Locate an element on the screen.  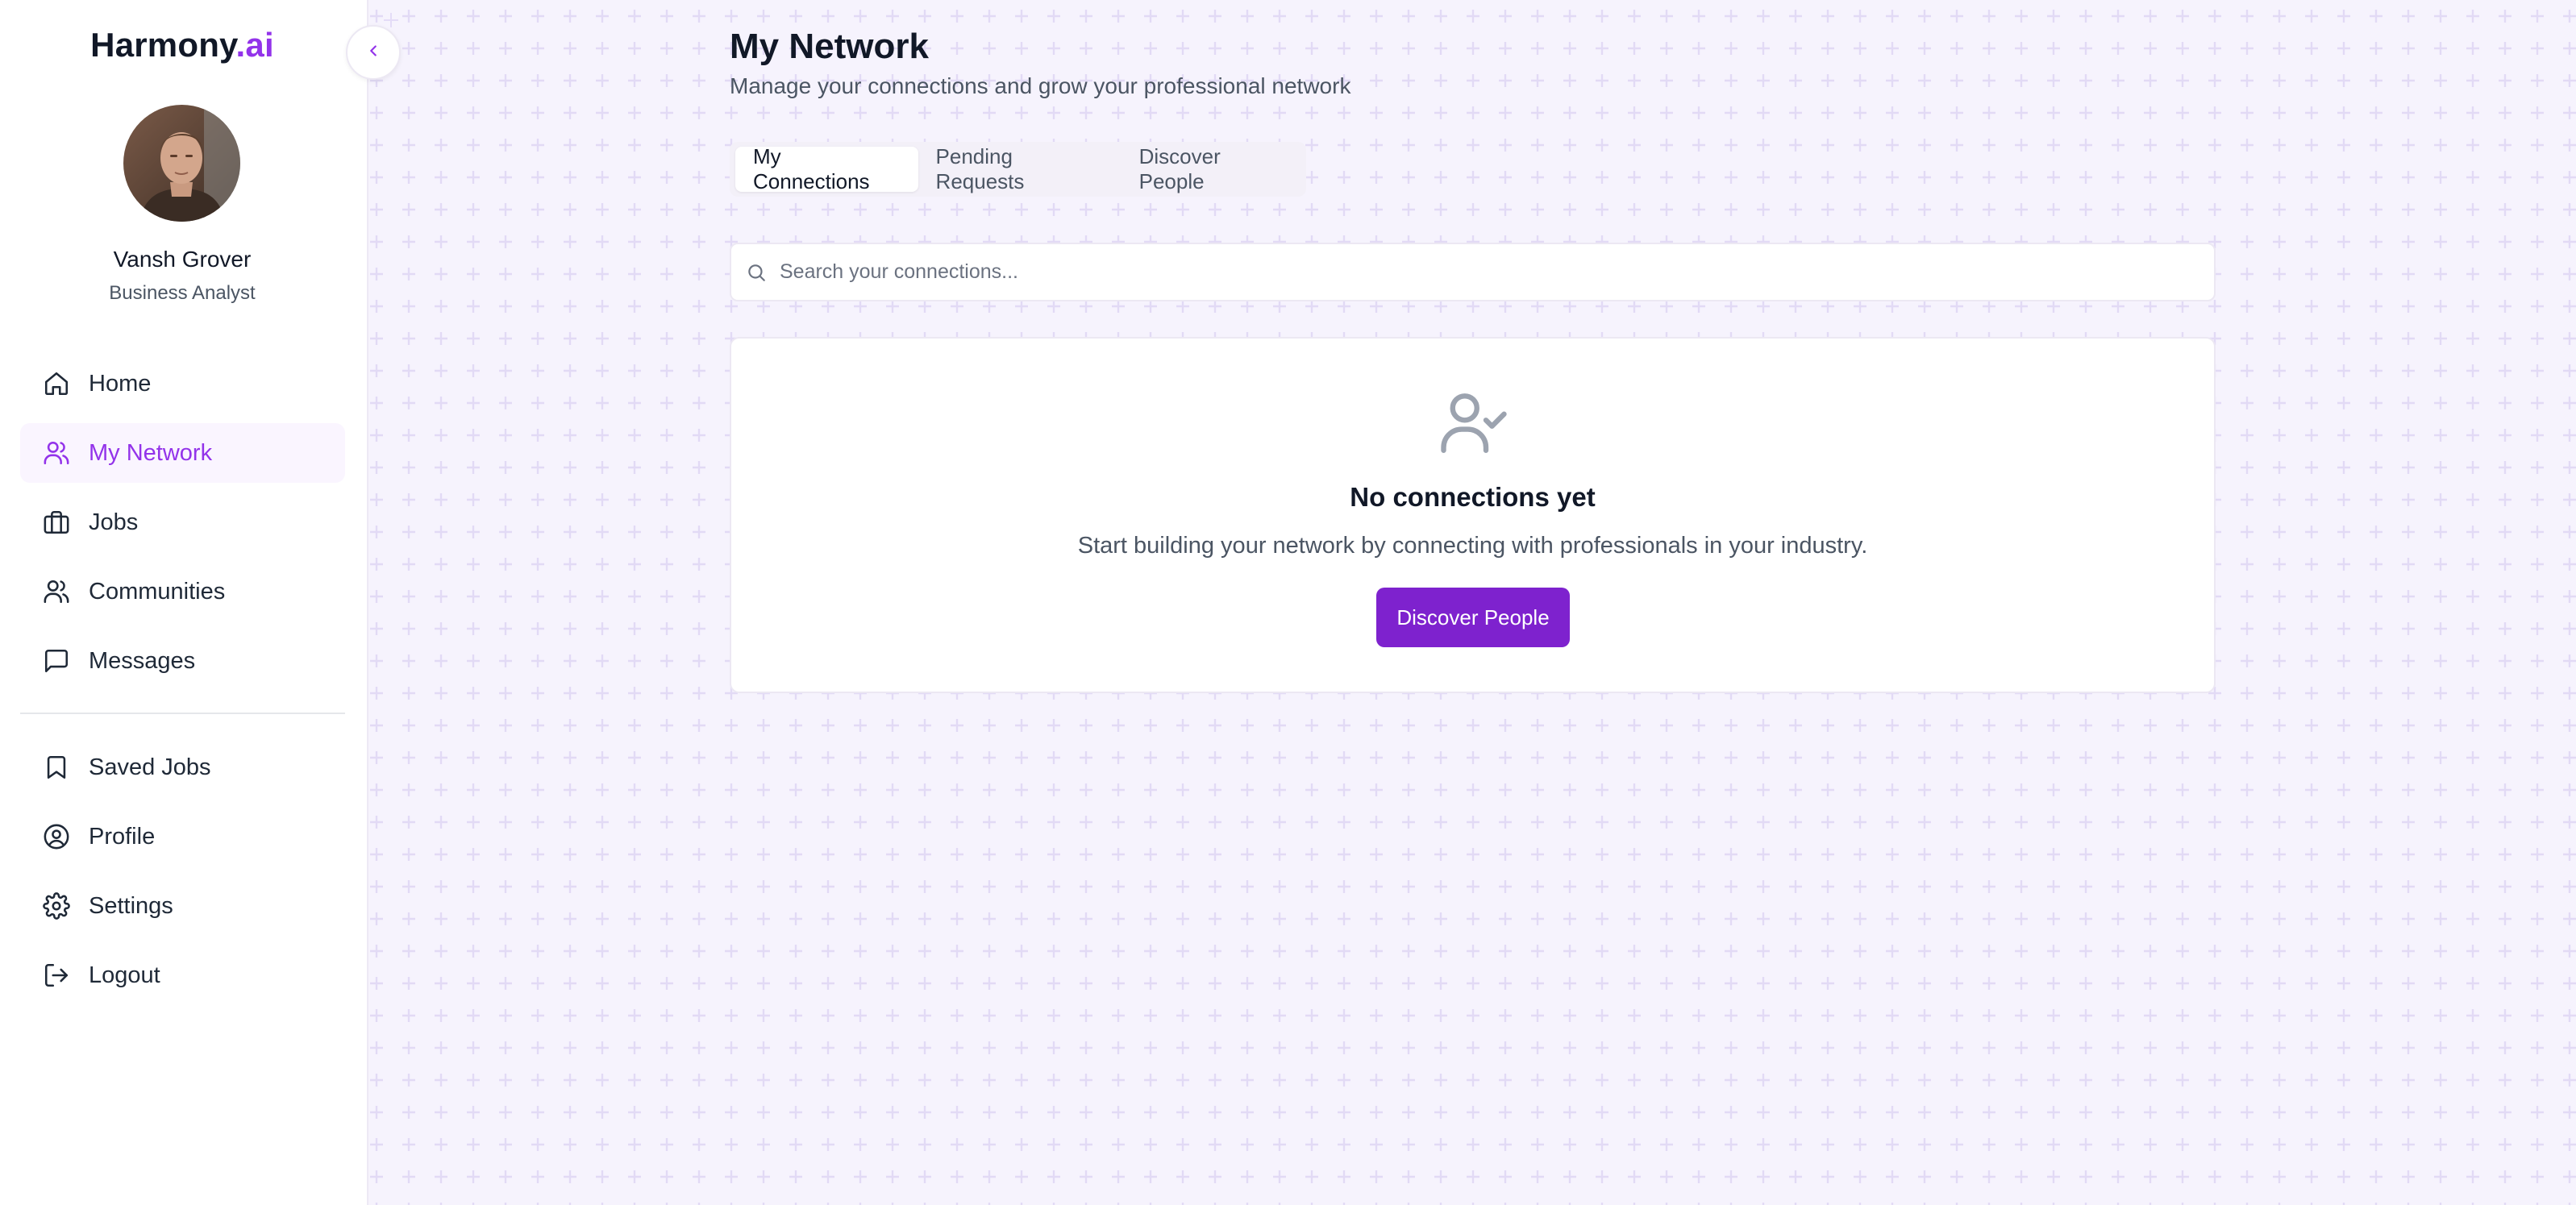
sidebar-item-my-network: My Network is located at coordinates (183, 453).